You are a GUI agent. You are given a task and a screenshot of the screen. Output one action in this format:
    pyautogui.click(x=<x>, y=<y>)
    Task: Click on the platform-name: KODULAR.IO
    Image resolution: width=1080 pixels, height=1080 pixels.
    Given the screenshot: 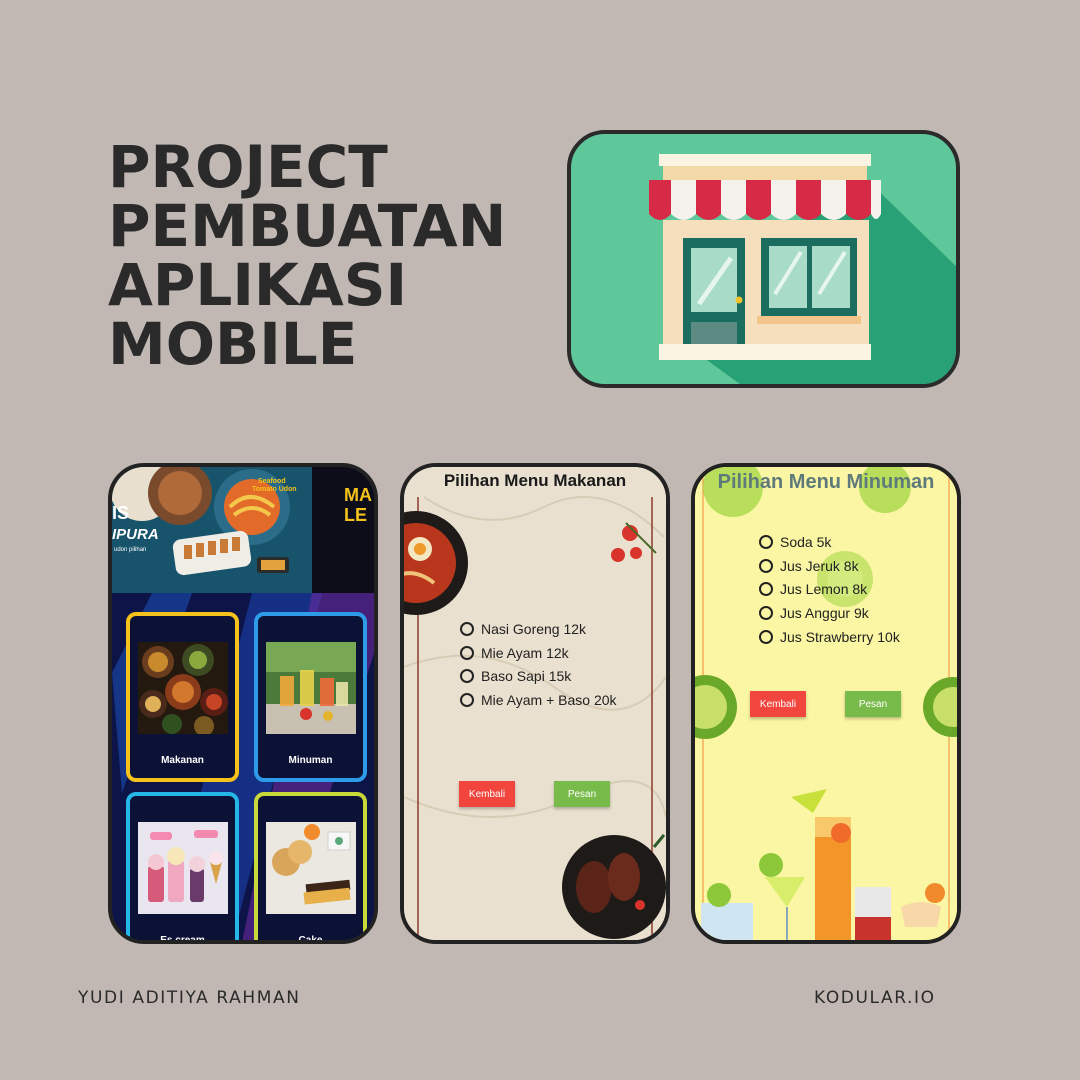 What is the action you would take?
    pyautogui.click(x=875, y=998)
    